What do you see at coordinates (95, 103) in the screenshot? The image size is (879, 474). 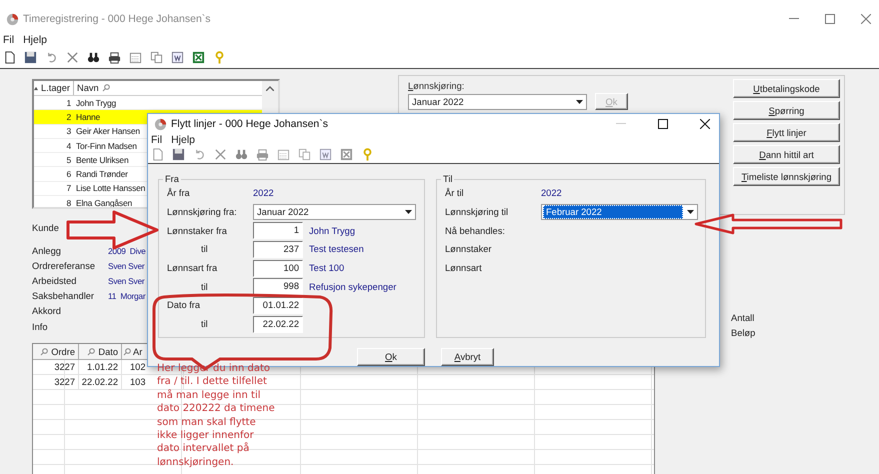 I see `list-cell-text: John Trygg` at bounding box center [95, 103].